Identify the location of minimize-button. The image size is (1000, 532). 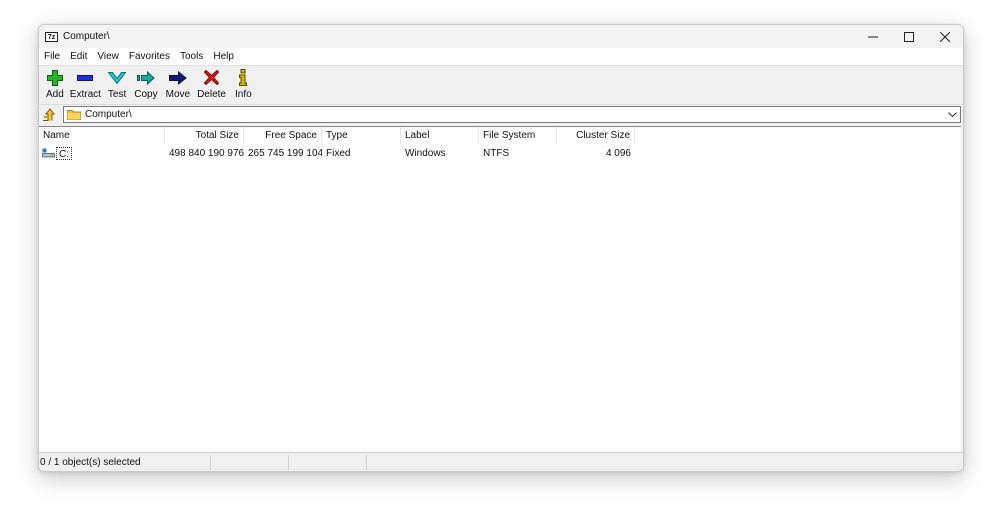
(873, 36).